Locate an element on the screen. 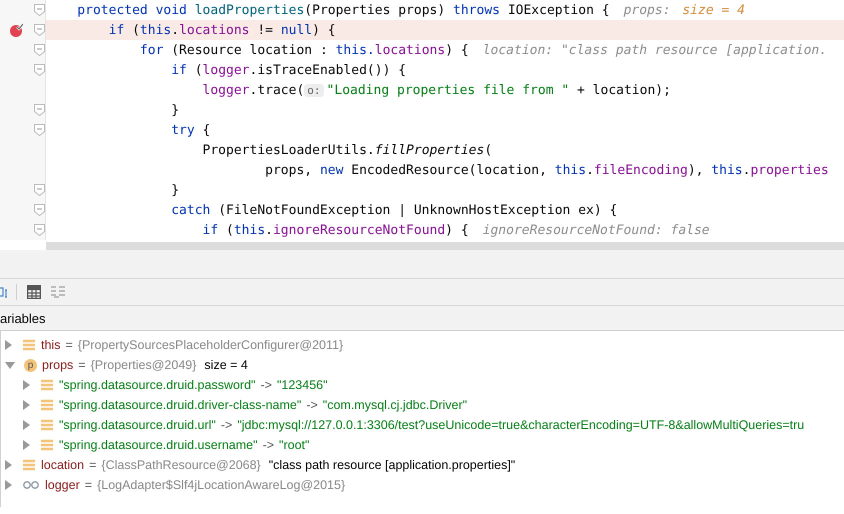  list-icon is located at coordinates (58, 292).